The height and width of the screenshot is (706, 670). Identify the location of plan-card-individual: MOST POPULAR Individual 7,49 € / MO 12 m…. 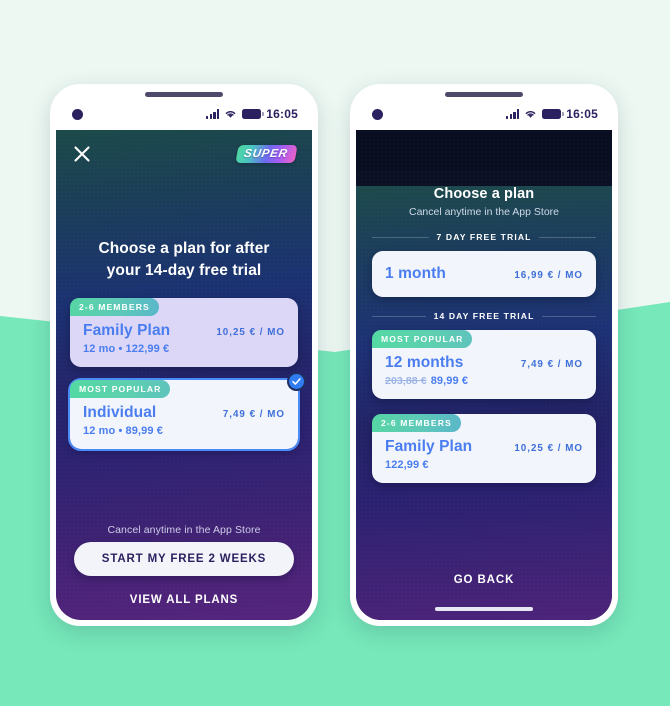
(187, 411).